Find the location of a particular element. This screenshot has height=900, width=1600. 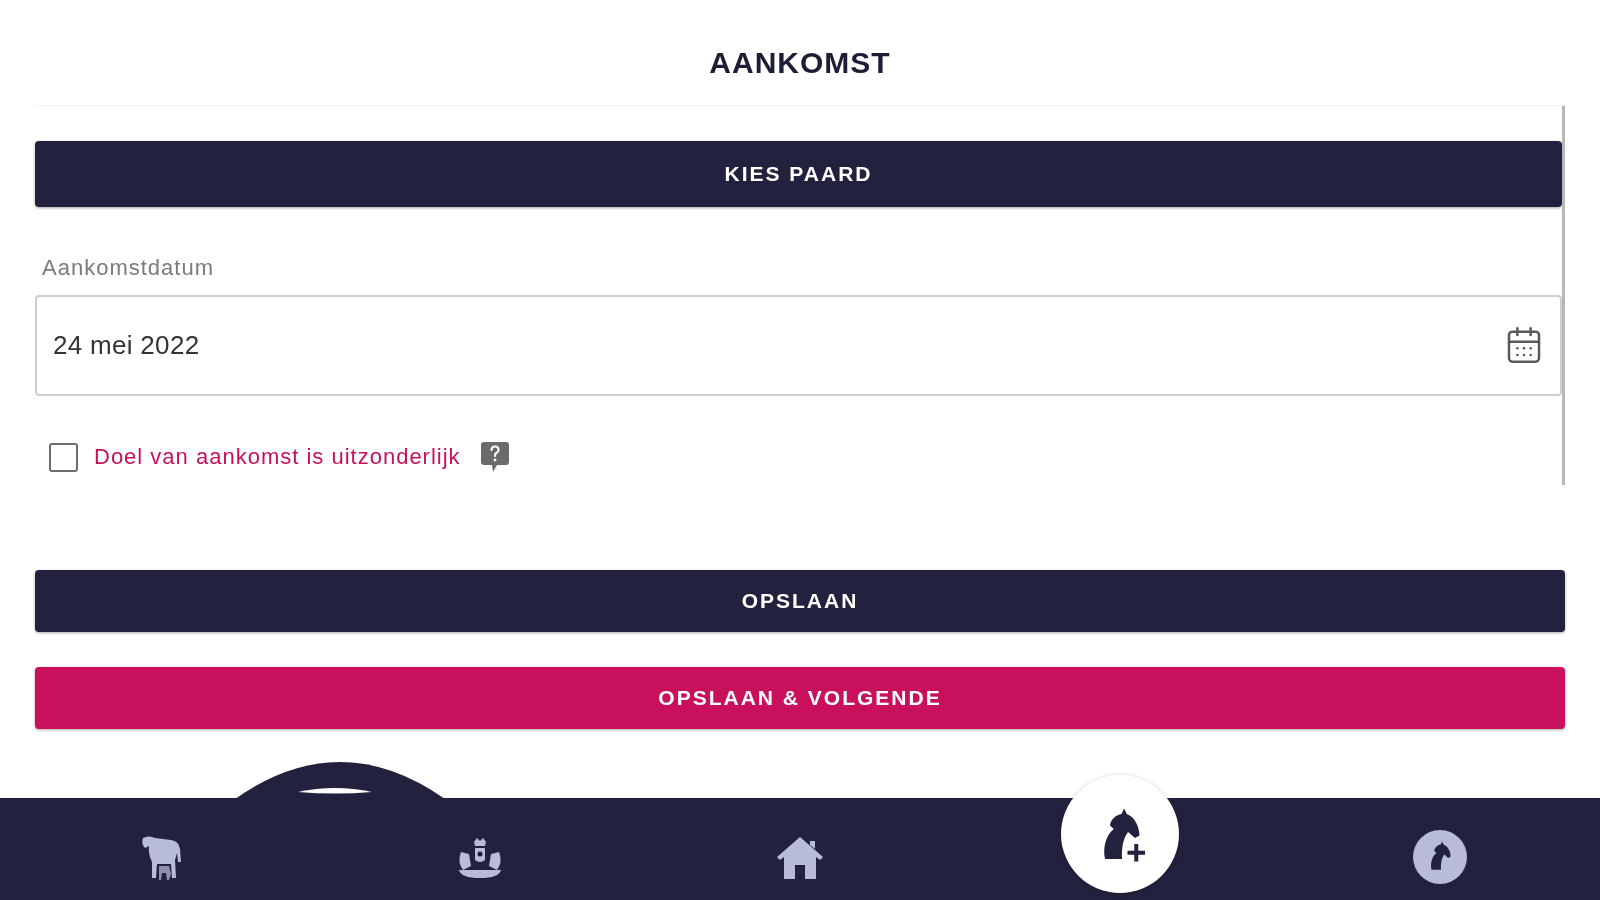

field-label: Aankomstdatum is located at coordinates (128, 268).